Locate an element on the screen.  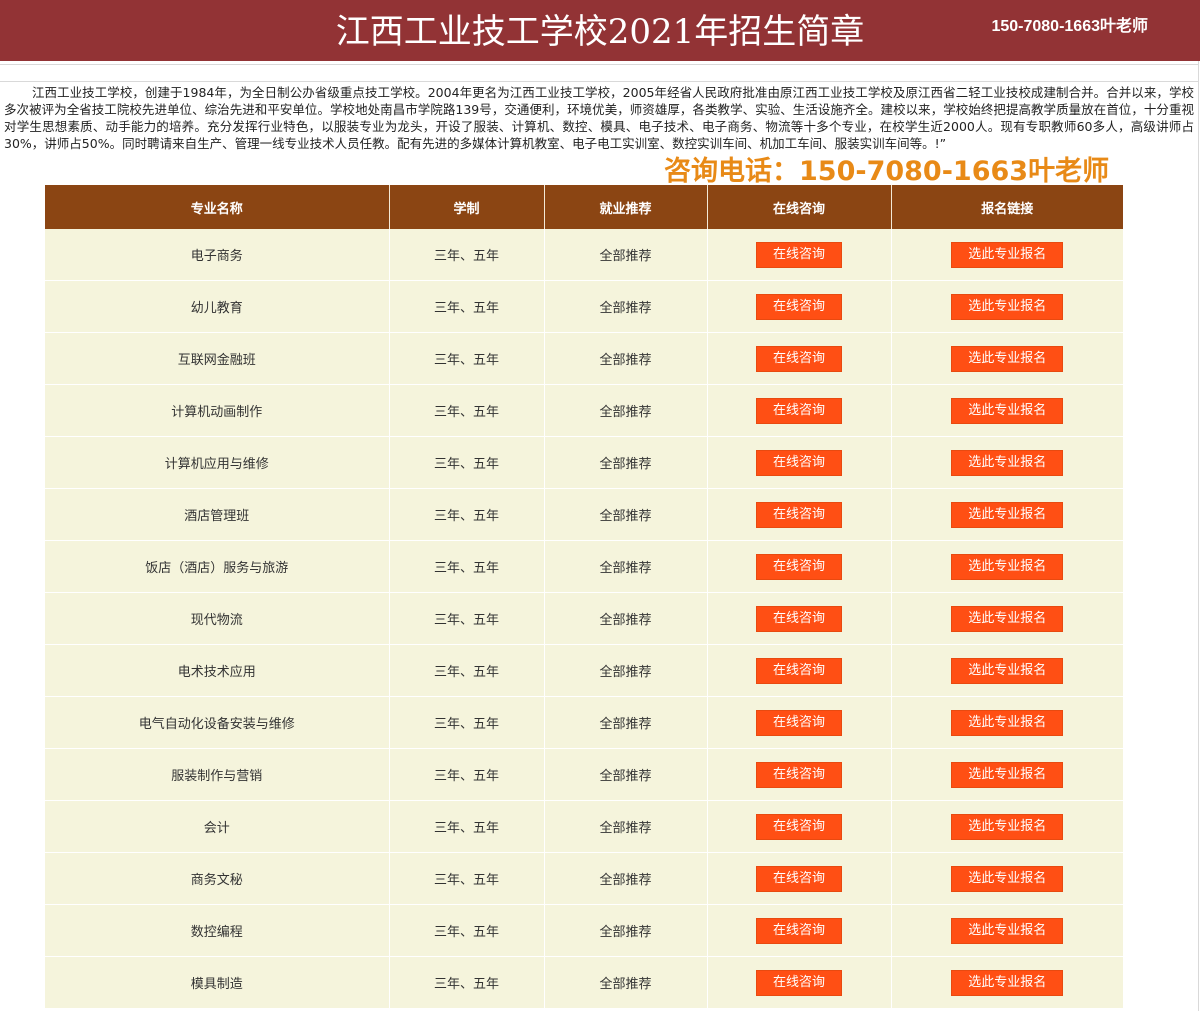
table-row: 数控编程 三年、五年 全部推荐 在线咨询 选此专业报名 is located at coordinates (584, 930).